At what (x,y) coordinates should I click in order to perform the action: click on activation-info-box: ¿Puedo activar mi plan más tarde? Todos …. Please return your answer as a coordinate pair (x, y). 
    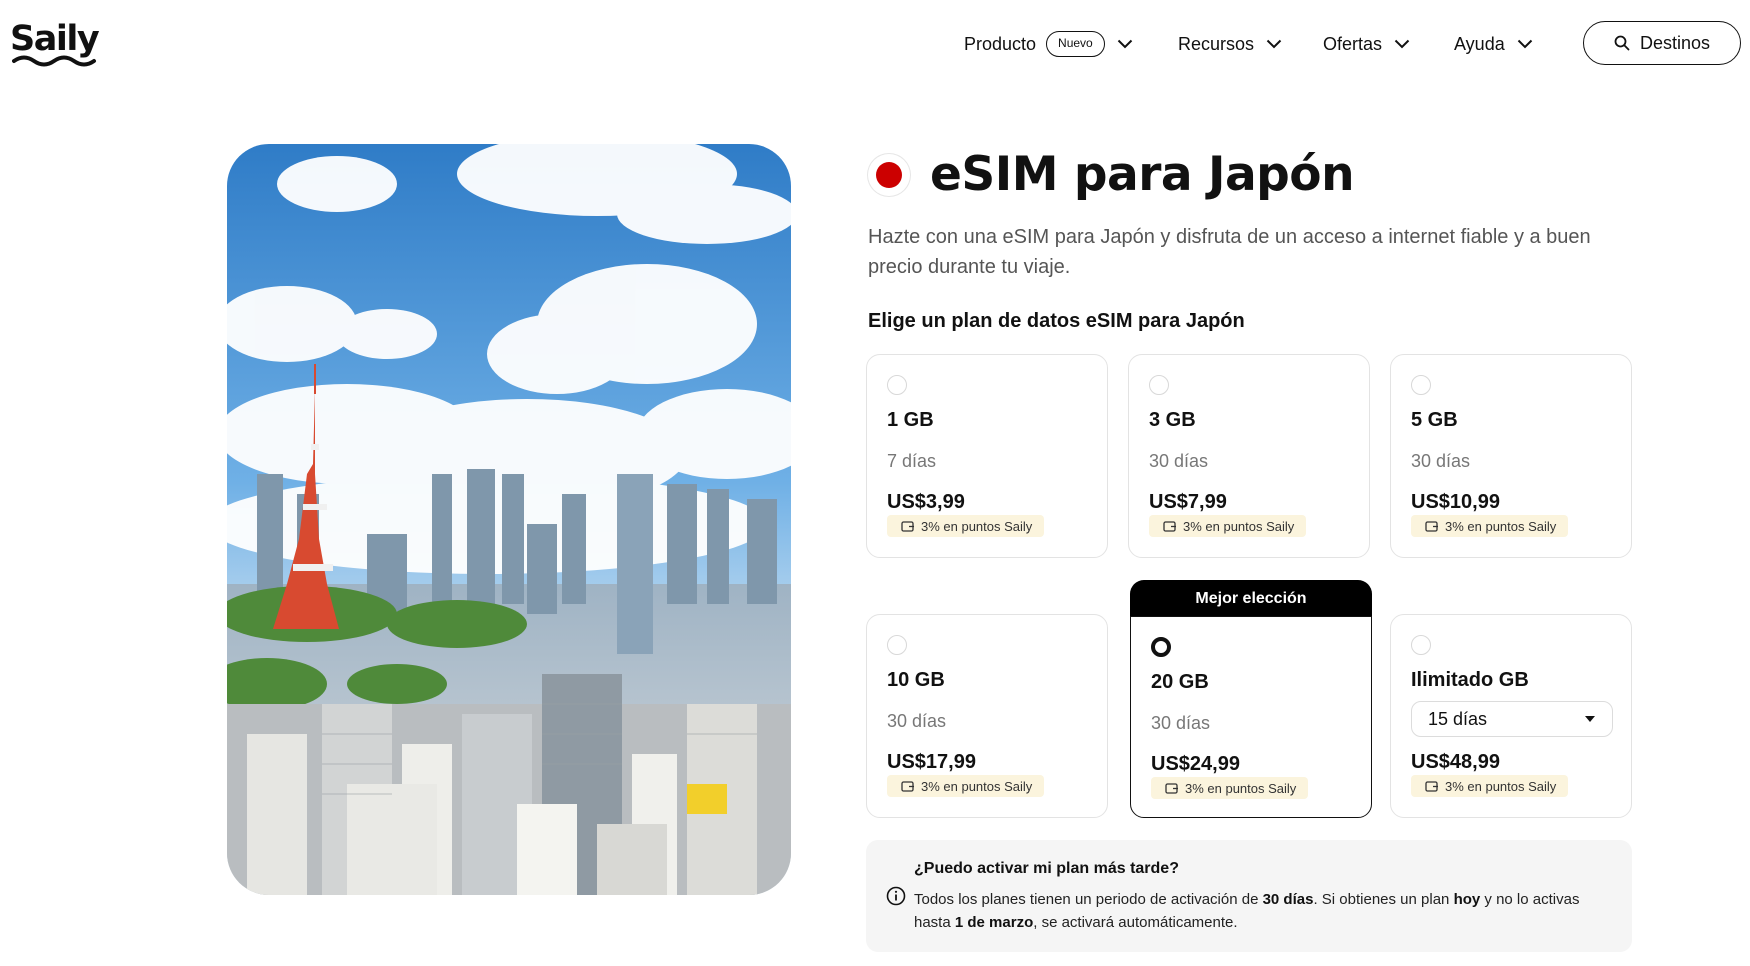
    Looking at the image, I should click on (1249, 896).